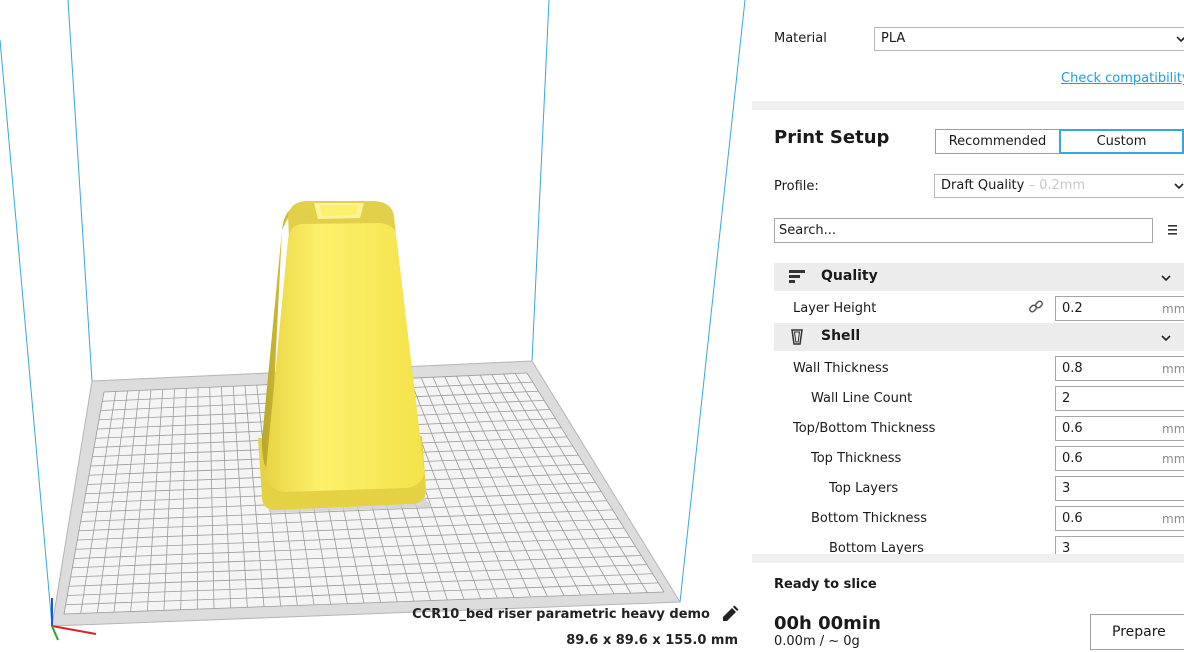  What do you see at coordinates (729, 615) in the screenshot?
I see `pencil-icon` at bounding box center [729, 615].